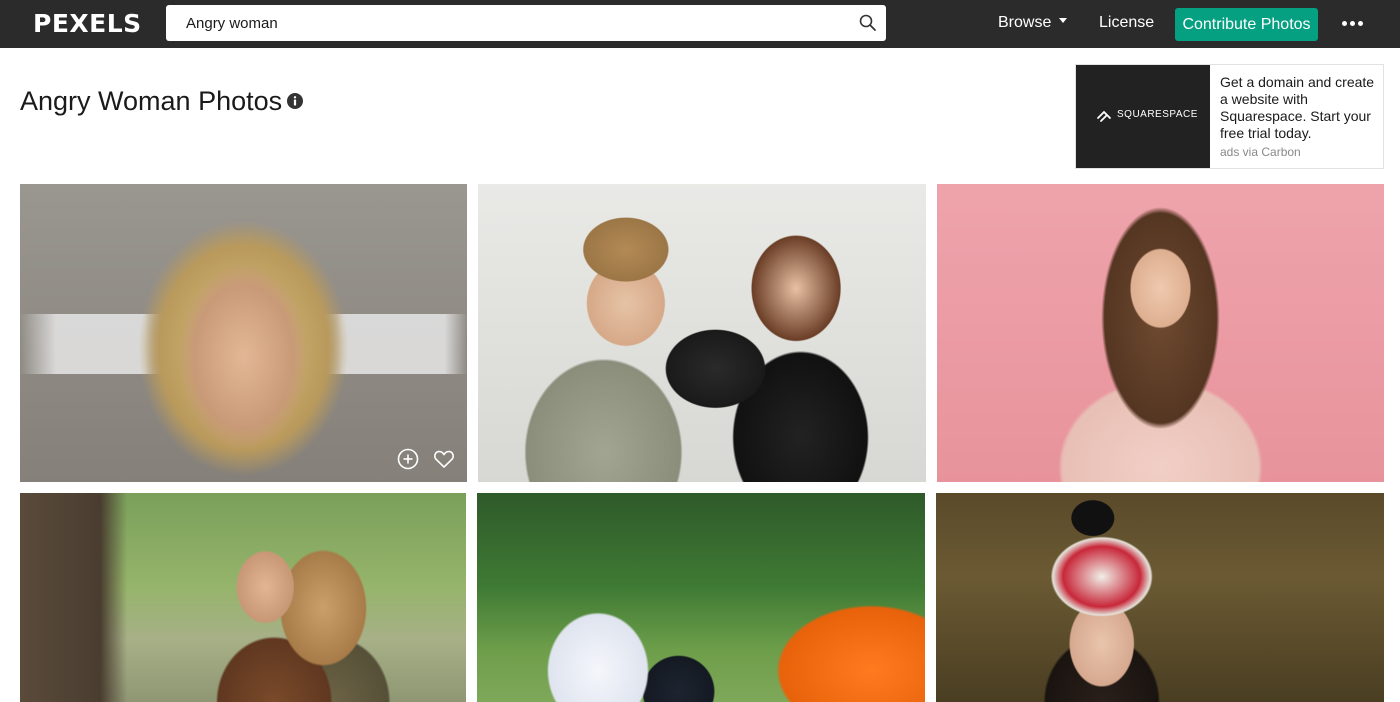 This screenshot has width=1400, height=702. Describe the element at coordinates (295, 101) in the screenshot. I see `info-icon` at that location.